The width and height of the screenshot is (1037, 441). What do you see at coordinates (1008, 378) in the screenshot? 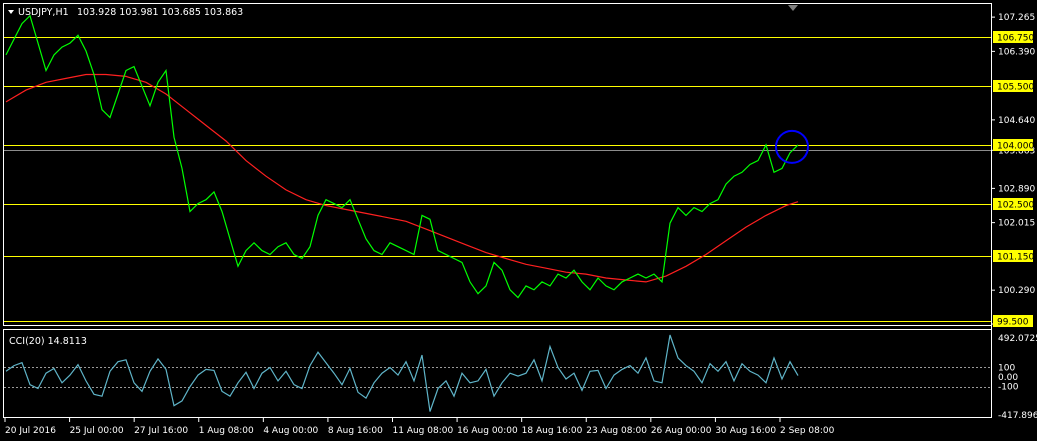
I see `cci-tick-label: 0.00` at bounding box center [1008, 378].